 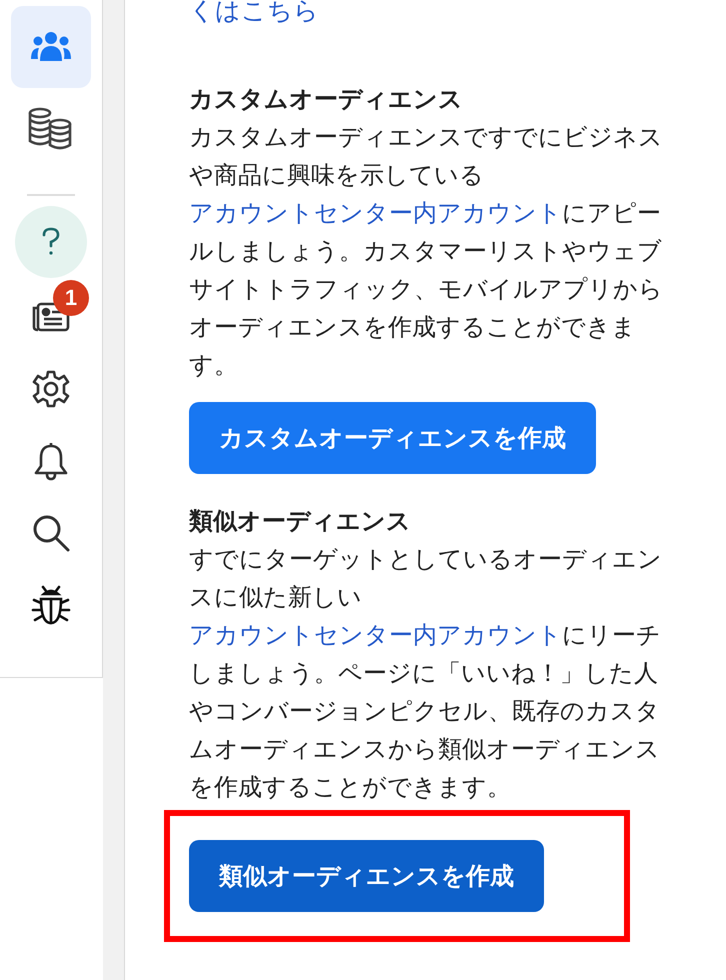 I want to click on notification-badge: 1, so click(x=71, y=298).